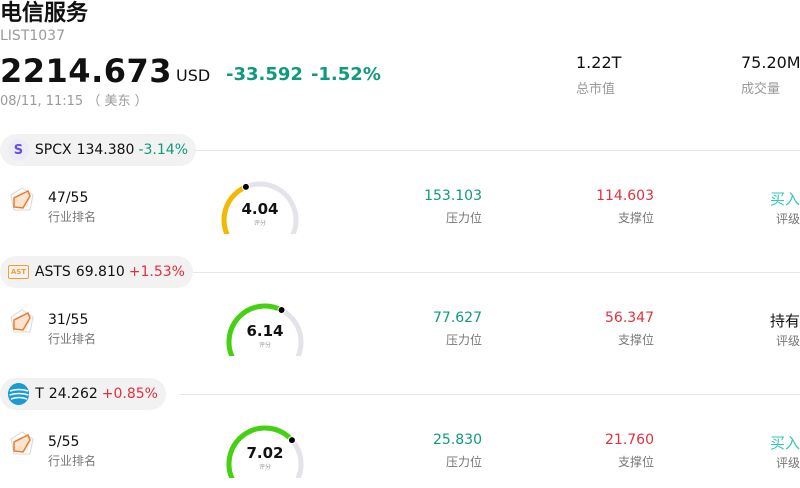 The height and width of the screenshot is (488, 800). I want to click on support-value: 56.347, so click(629, 318).